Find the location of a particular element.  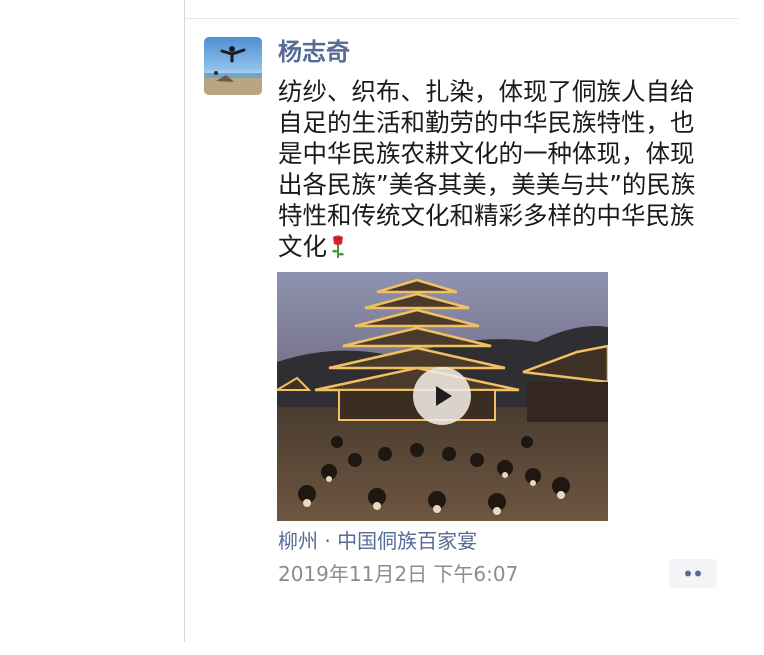

avatar is located at coordinates (233, 66).